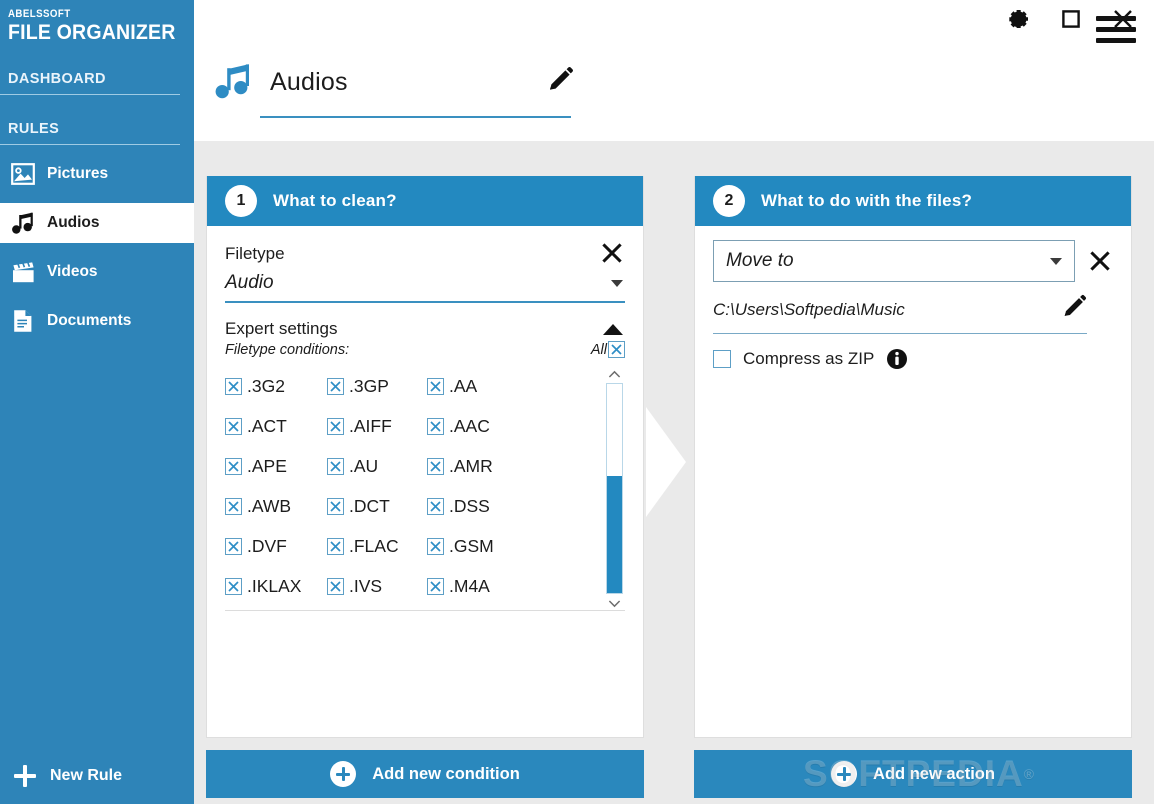 This screenshot has height=804, width=1154. I want to click on hamburger-line, so click(1116, 18).